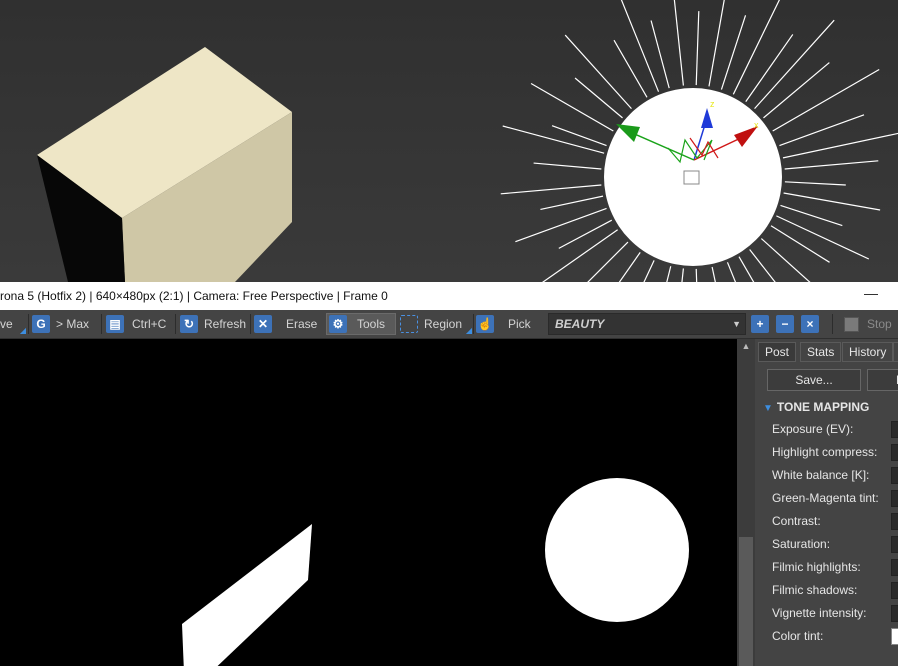 The image size is (898, 666). Describe the element at coordinates (894, 567) in the screenshot. I see `filmic-highlights-field` at that location.